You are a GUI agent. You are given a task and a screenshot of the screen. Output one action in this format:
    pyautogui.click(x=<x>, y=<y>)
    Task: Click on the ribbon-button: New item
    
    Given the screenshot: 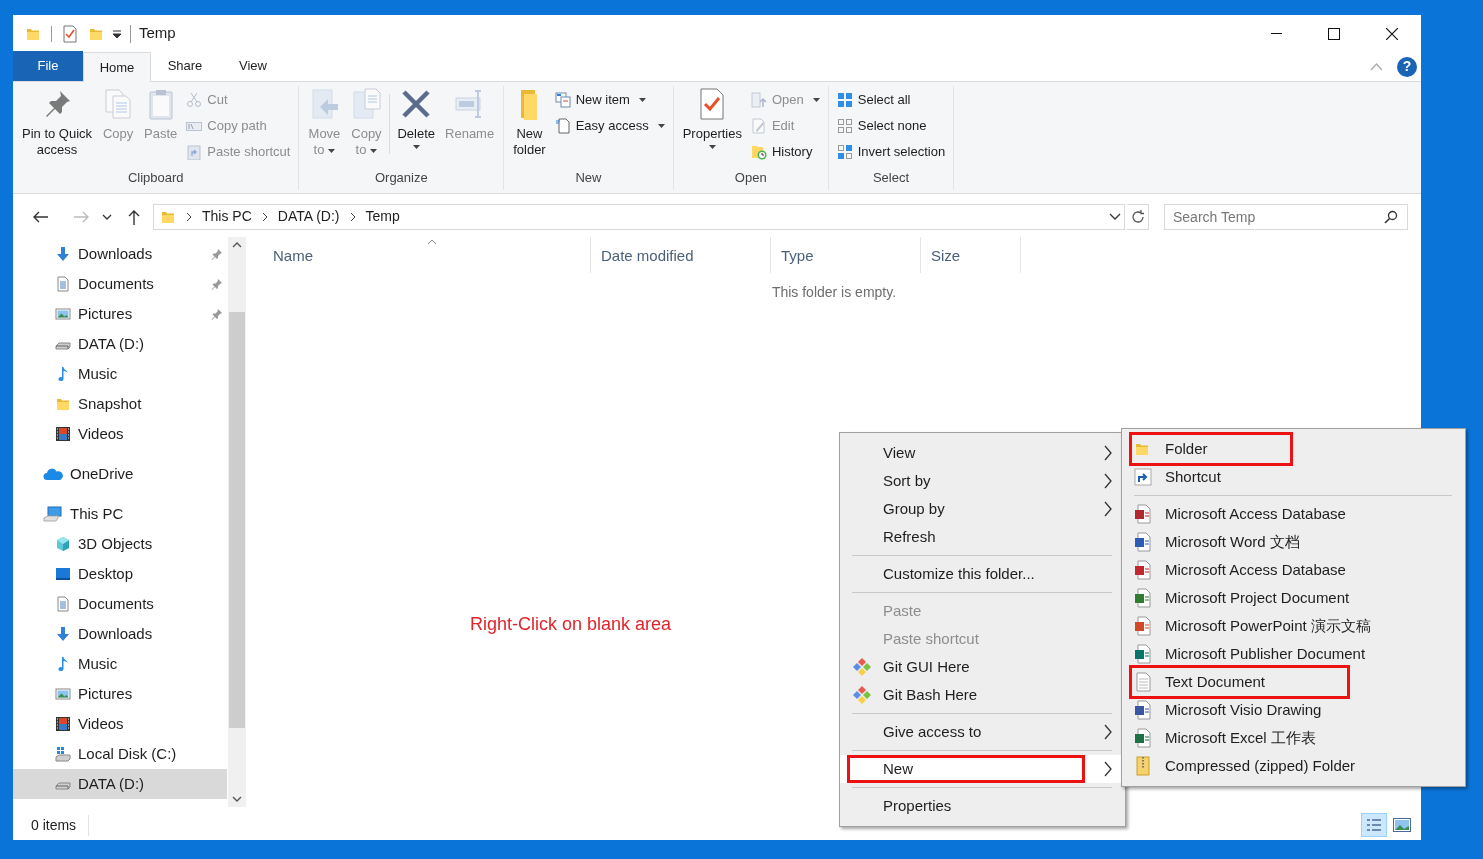 What is the action you would take?
    pyautogui.click(x=609, y=100)
    